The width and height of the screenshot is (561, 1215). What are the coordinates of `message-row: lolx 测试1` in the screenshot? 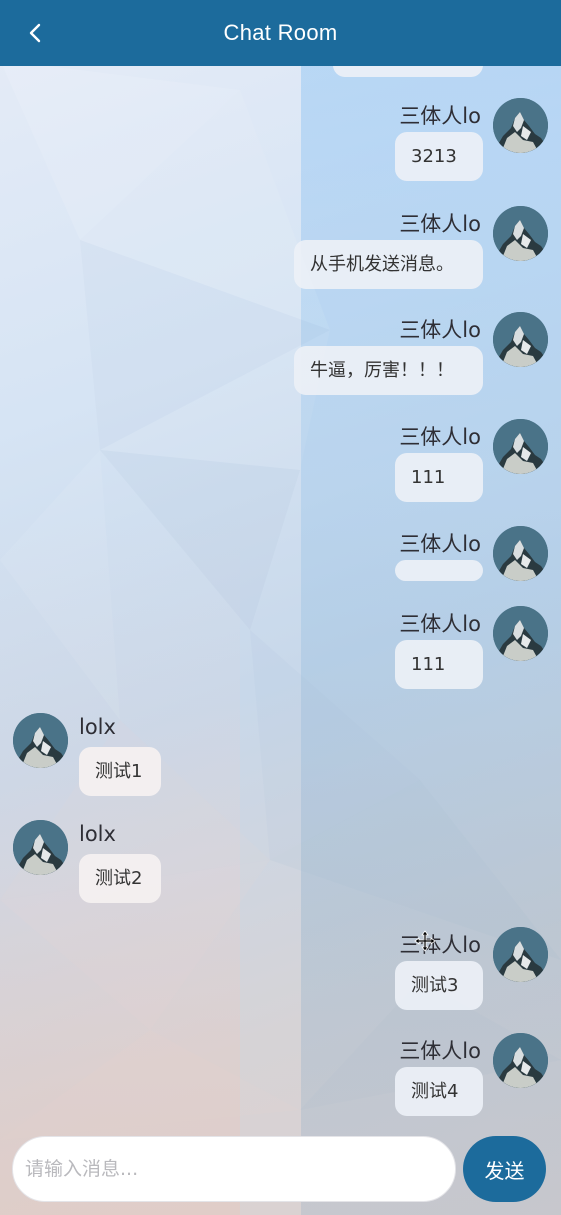 It's located at (280, 754).